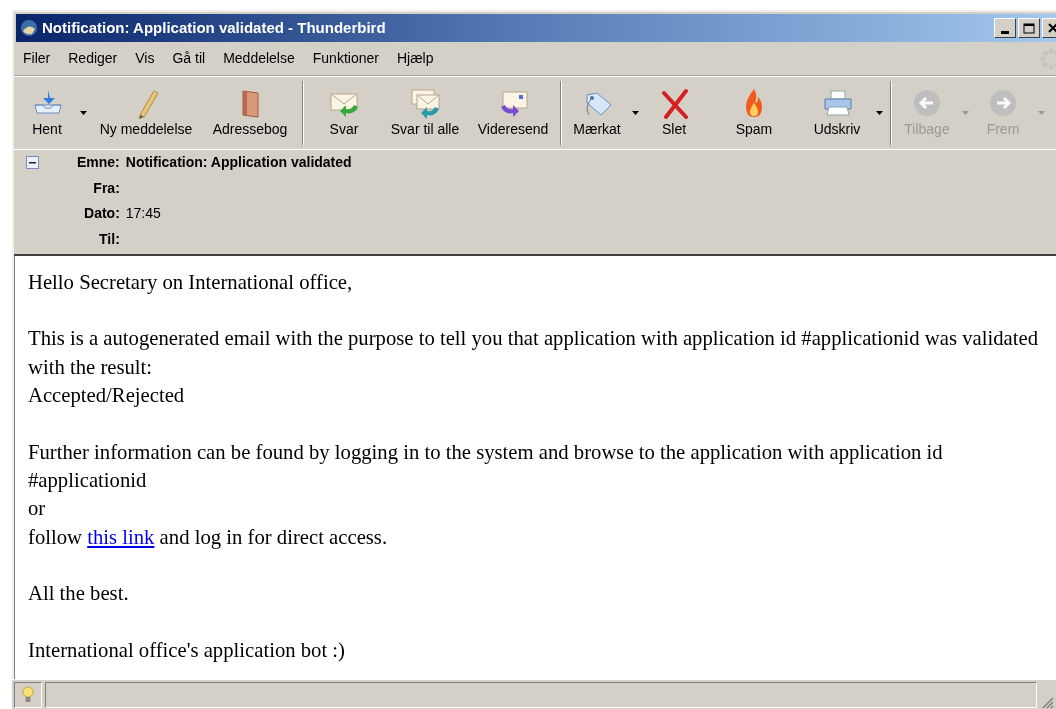  I want to click on text-line: All the best., so click(79, 594).